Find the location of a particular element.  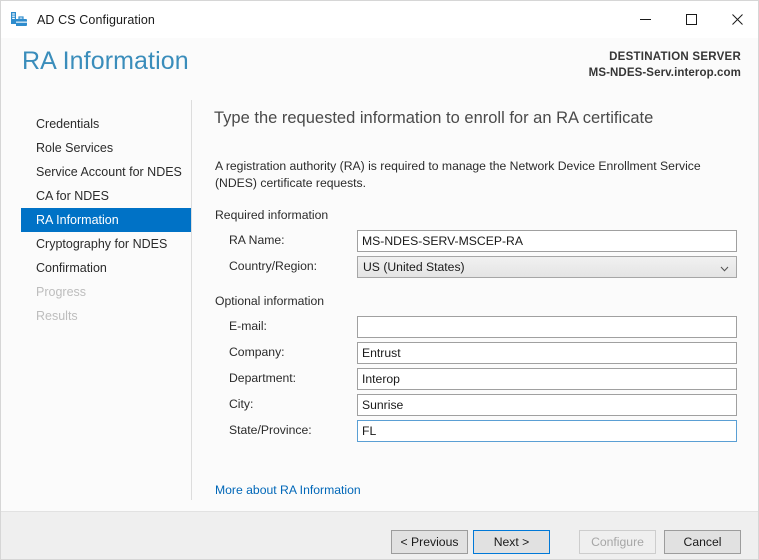

more-about-ra-information-link: More about RA Information is located at coordinates (288, 490).